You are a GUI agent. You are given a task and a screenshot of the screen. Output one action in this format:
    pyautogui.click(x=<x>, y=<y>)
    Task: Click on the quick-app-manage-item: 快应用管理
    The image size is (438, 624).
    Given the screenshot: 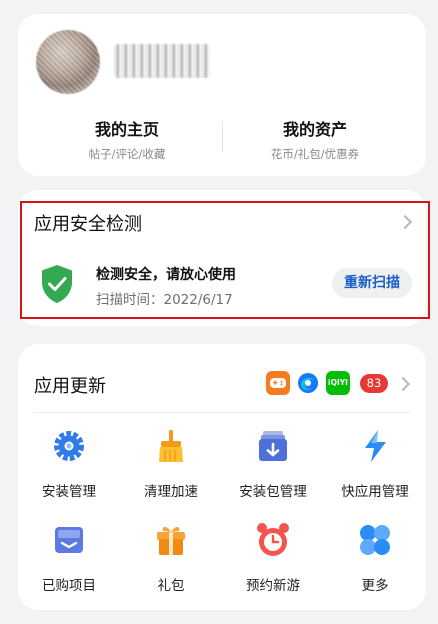 What is the action you would take?
    pyautogui.click(x=375, y=464)
    